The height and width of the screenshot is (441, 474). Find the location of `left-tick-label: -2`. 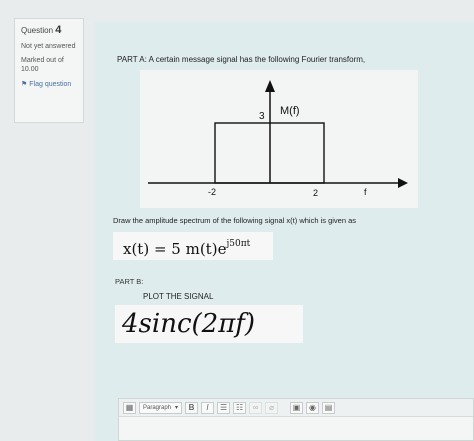

left-tick-label: -2 is located at coordinates (212, 192).